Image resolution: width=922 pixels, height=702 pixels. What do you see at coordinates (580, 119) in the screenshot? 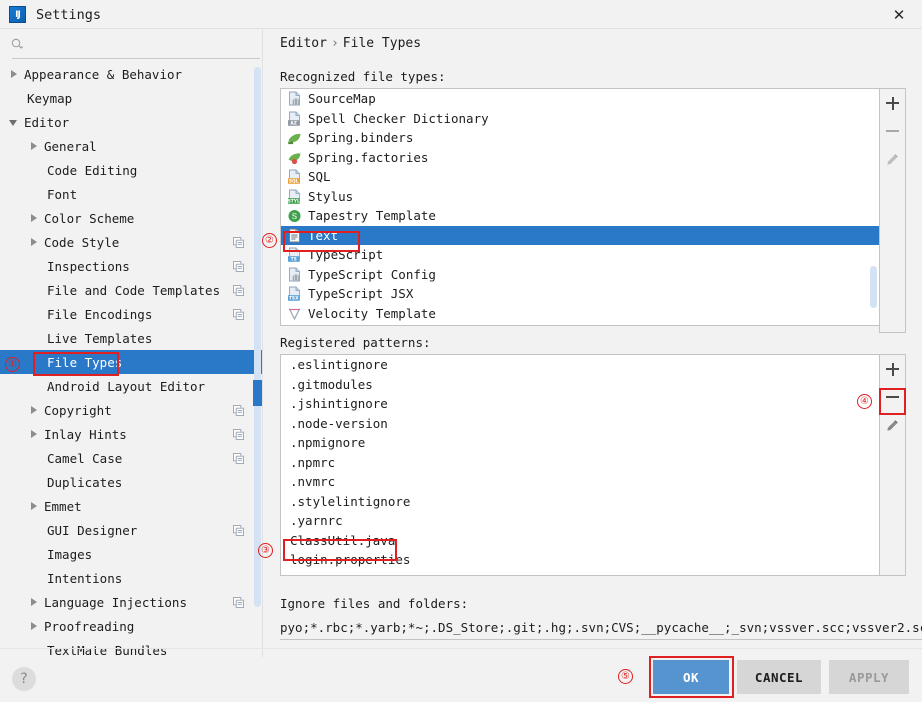
I see `file-type-row: AZ Spell Checker Dictionary` at bounding box center [580, 119].